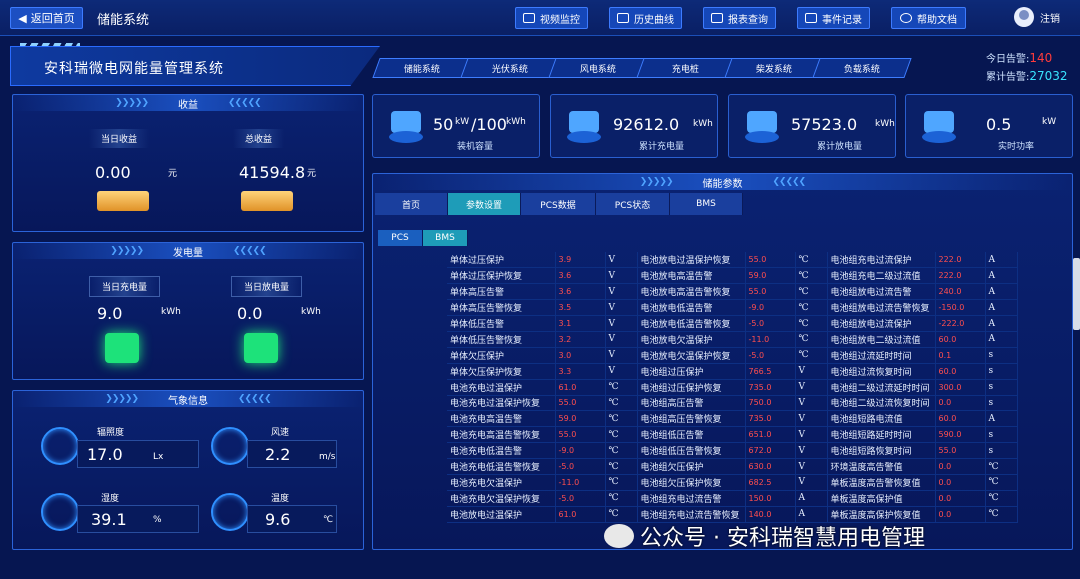  Describe the element at coordinates (501, 308) in the screenshot. I see `param-name: 单体高压告警恢复` at that location.